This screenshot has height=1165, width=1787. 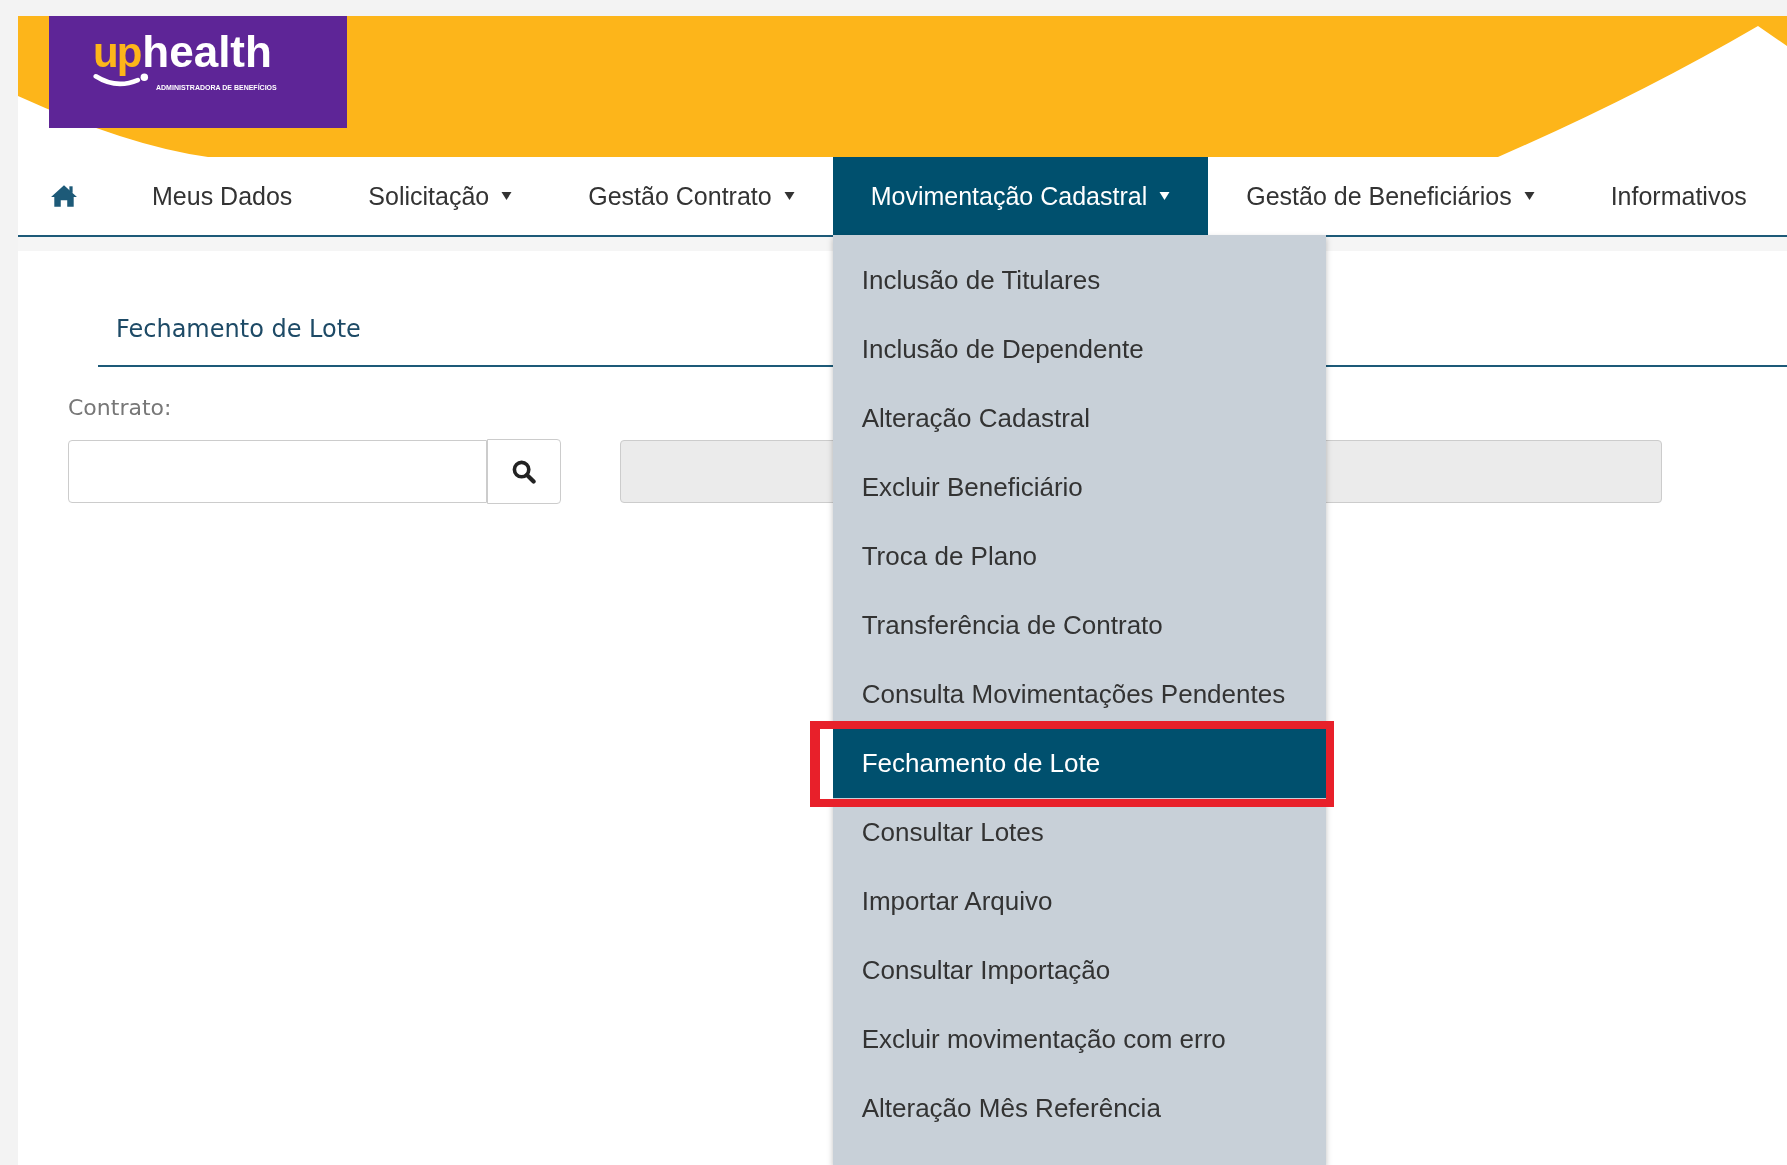 I want to click on logo-prefix: up, so click(x=117, y=53).